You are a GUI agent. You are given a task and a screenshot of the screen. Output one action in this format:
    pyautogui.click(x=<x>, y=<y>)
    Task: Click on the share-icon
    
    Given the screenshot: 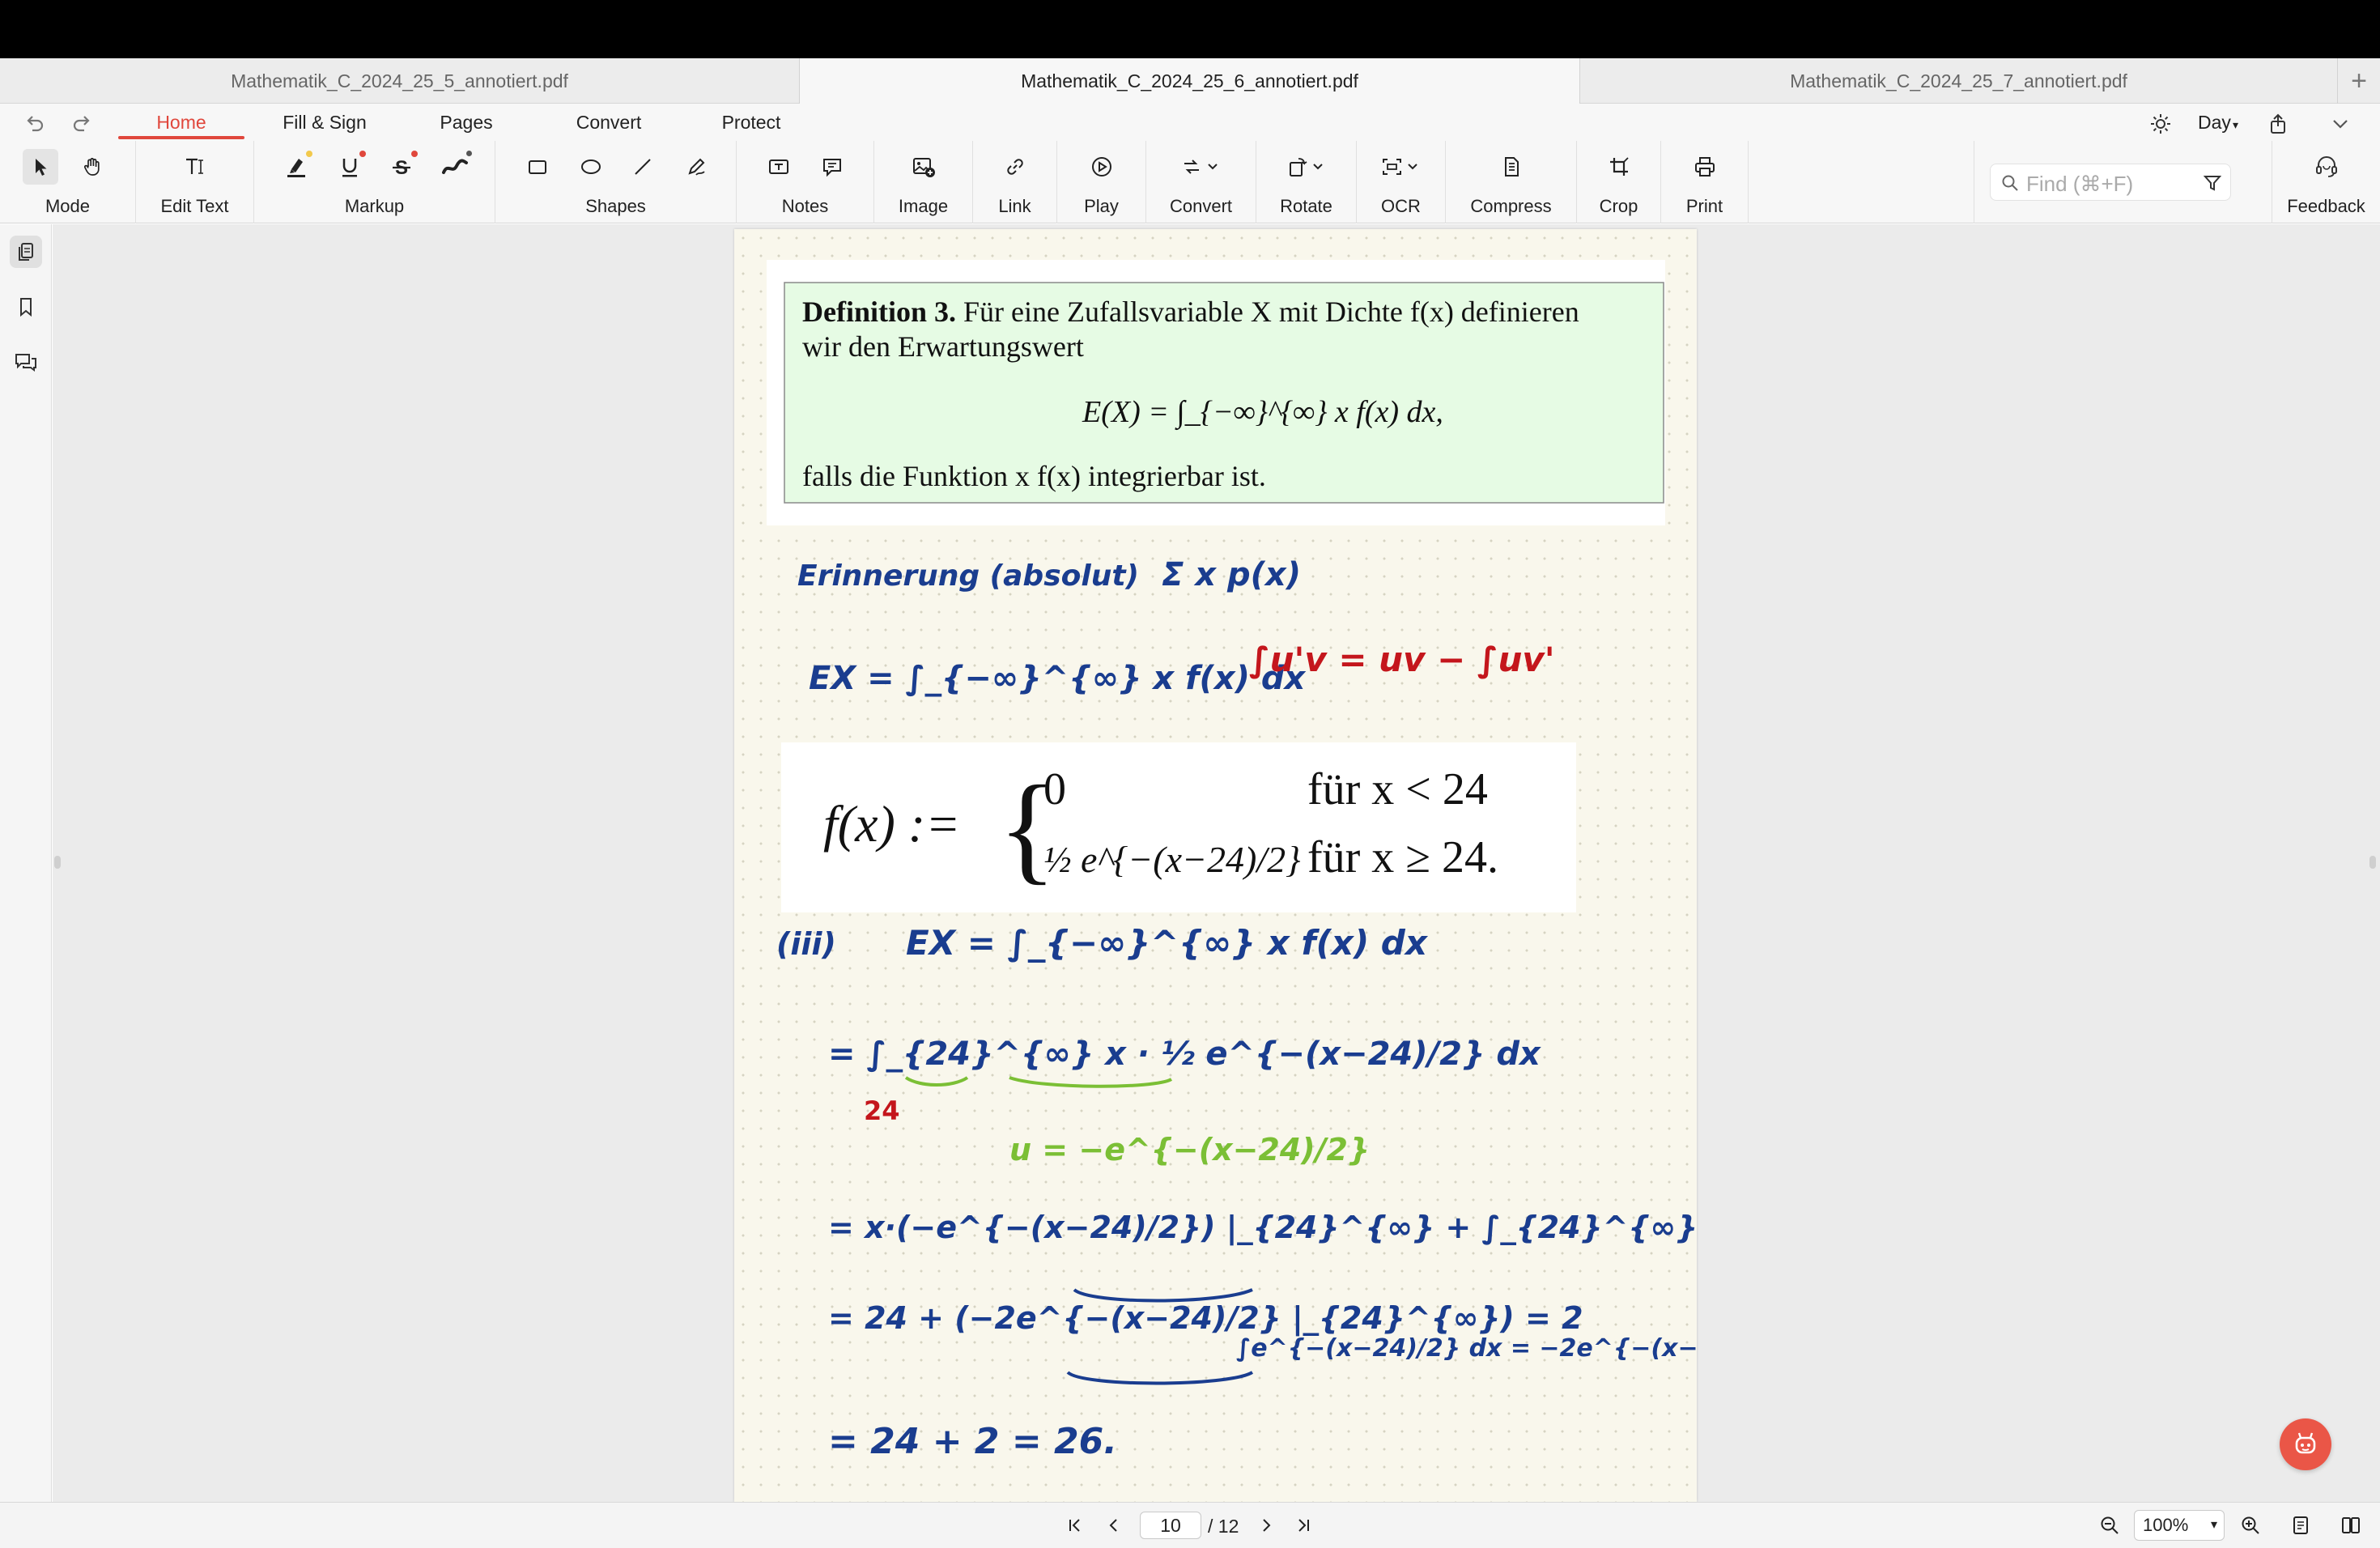 What is the action you would take?
    pyautogui.click(x=2278, y=124)
    